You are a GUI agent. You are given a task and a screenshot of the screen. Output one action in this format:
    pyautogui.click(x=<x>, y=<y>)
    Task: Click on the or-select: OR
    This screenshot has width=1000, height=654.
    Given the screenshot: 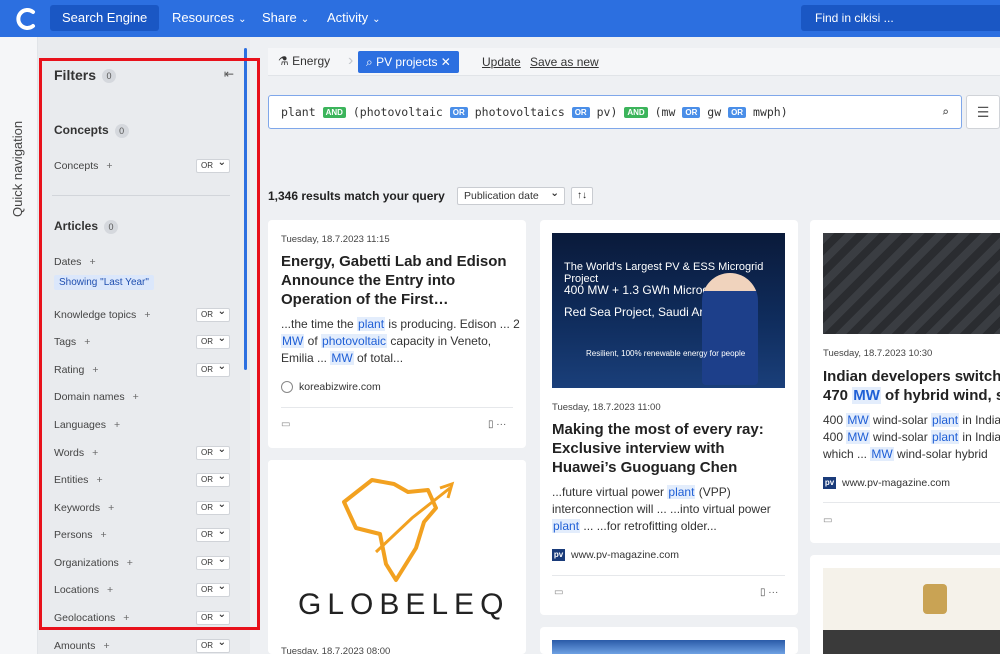 What is the action you would take?
    pyautogui.click(x=213, y=645)
    